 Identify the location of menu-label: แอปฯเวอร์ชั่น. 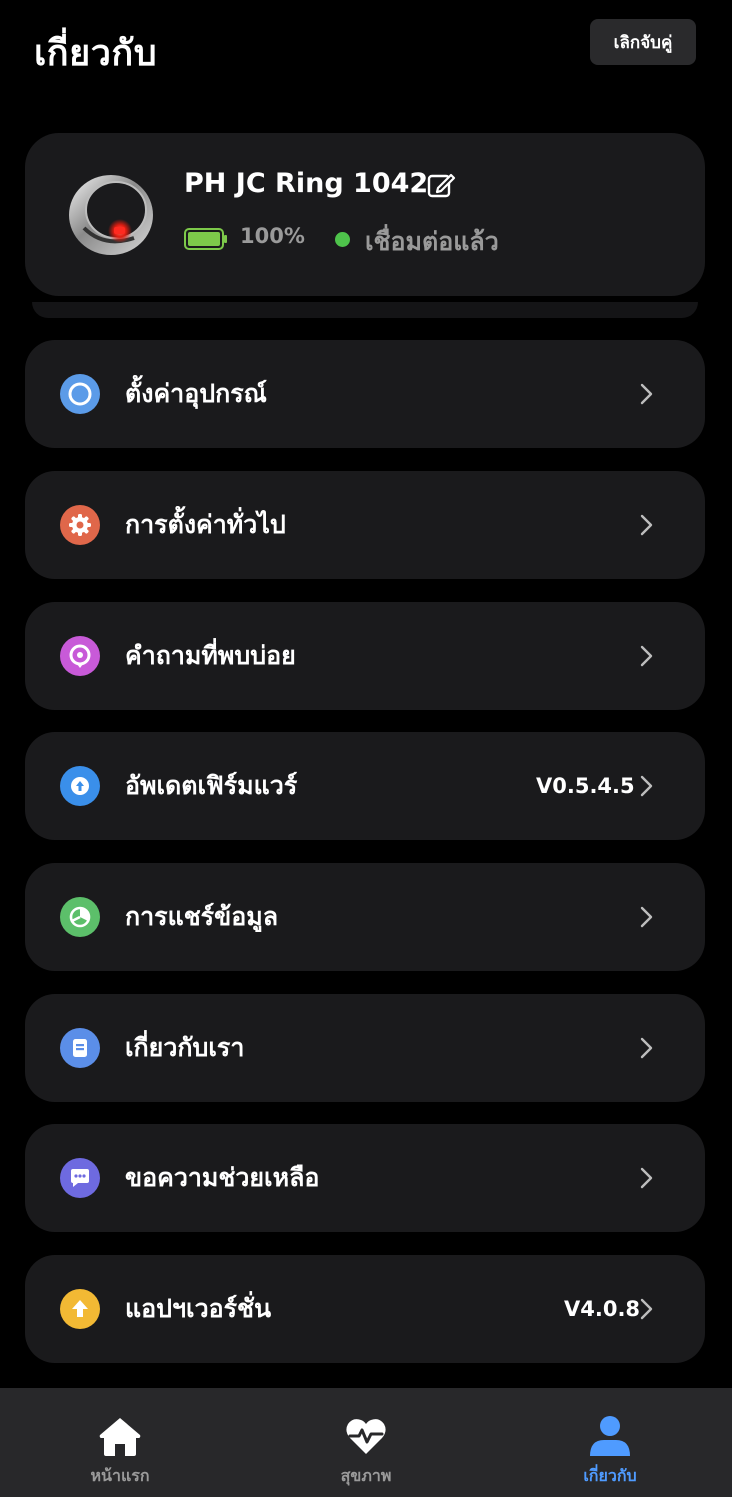
(198, 1308).